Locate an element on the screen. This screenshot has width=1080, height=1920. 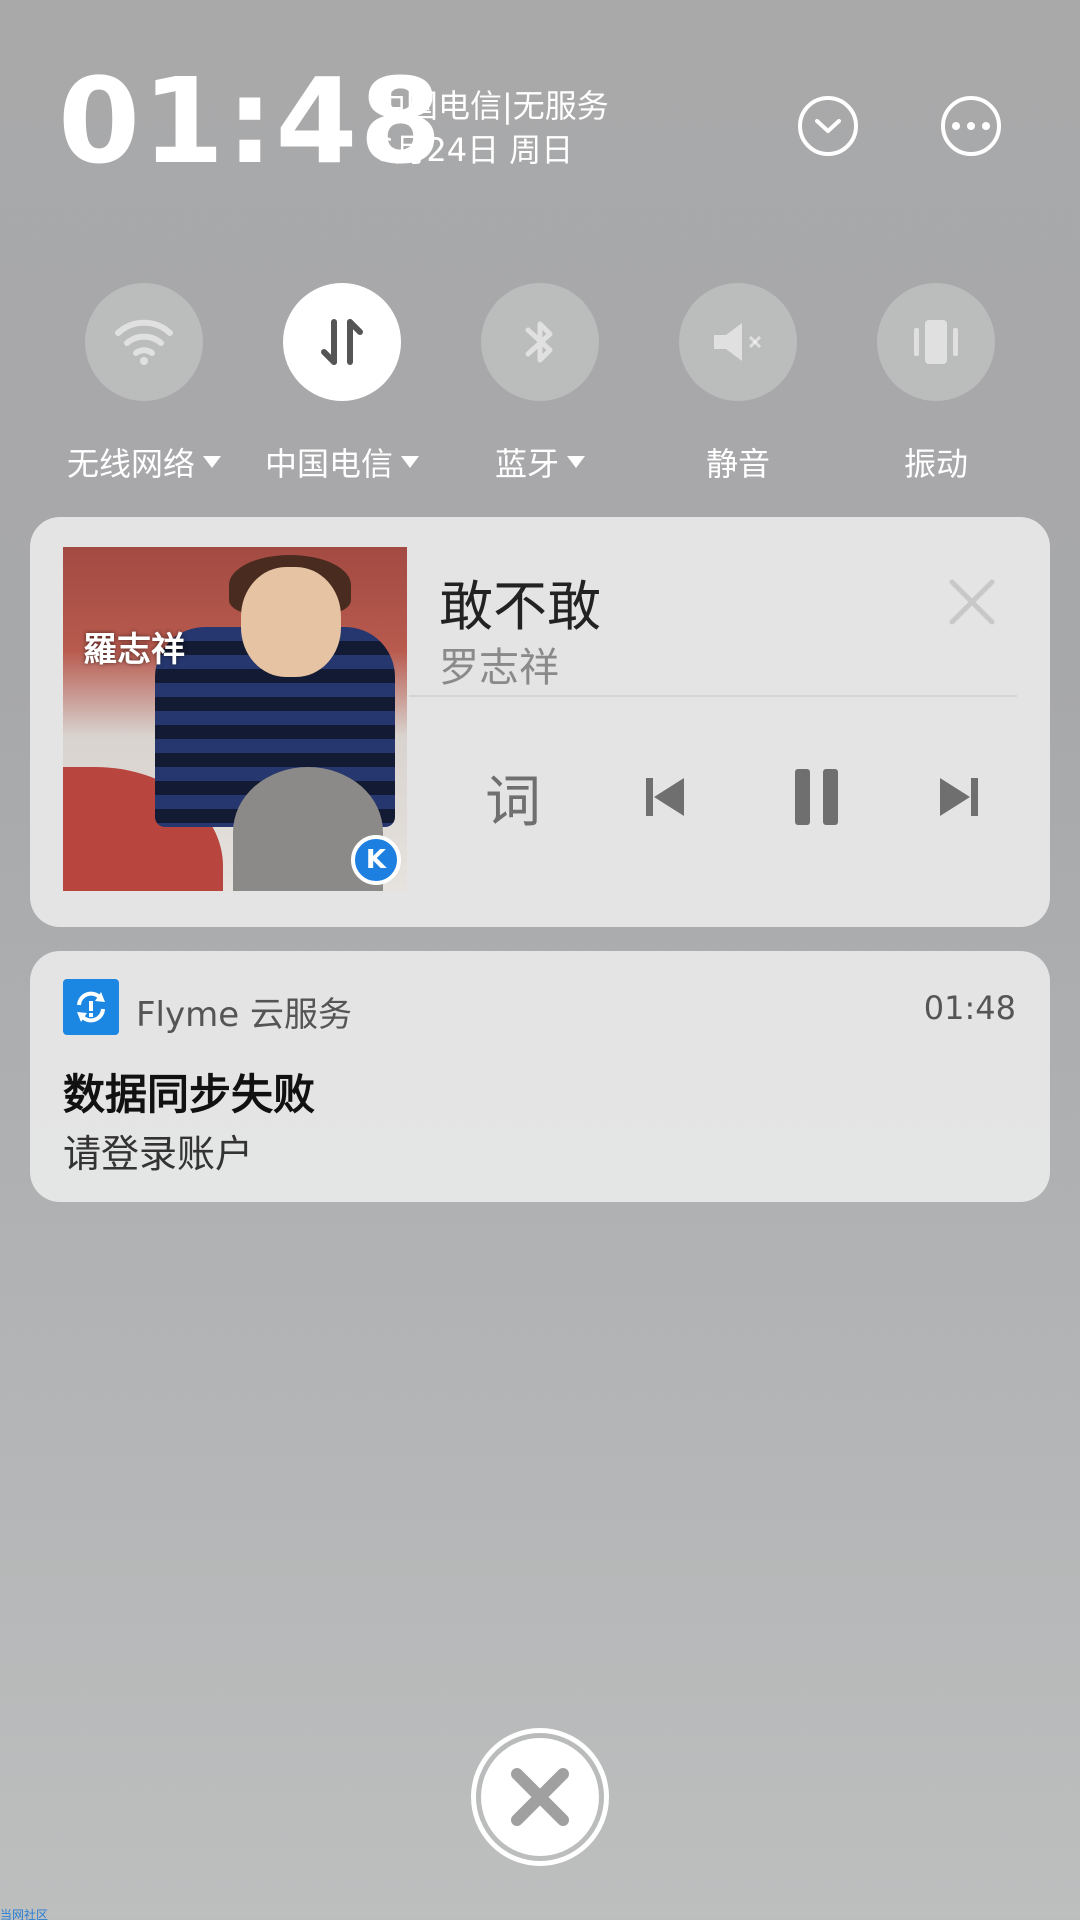
previous-track-button is located at coordinates (665, 797).